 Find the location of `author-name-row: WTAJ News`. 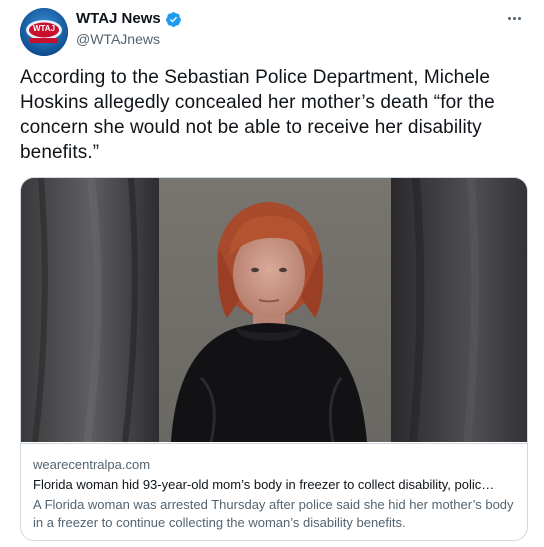

author-name-row: WTAJ News is located at coordinates (129, 19).